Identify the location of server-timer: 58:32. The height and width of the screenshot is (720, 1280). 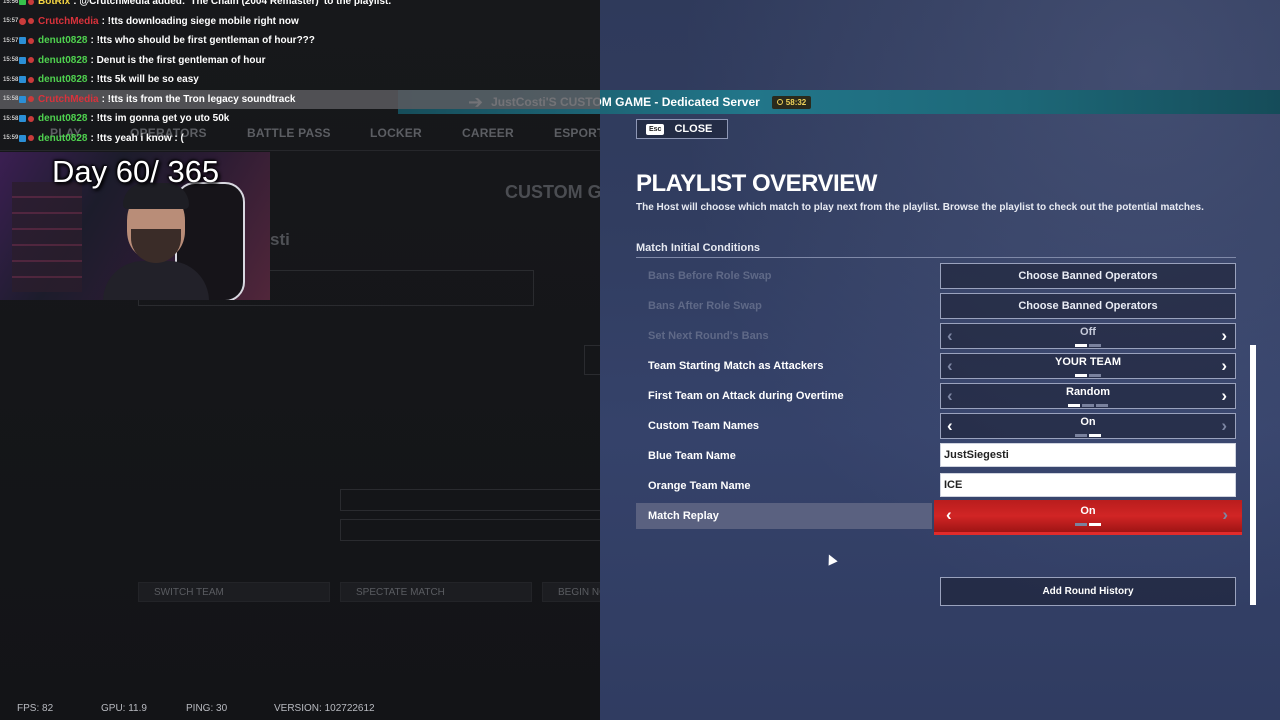
(791, 102).